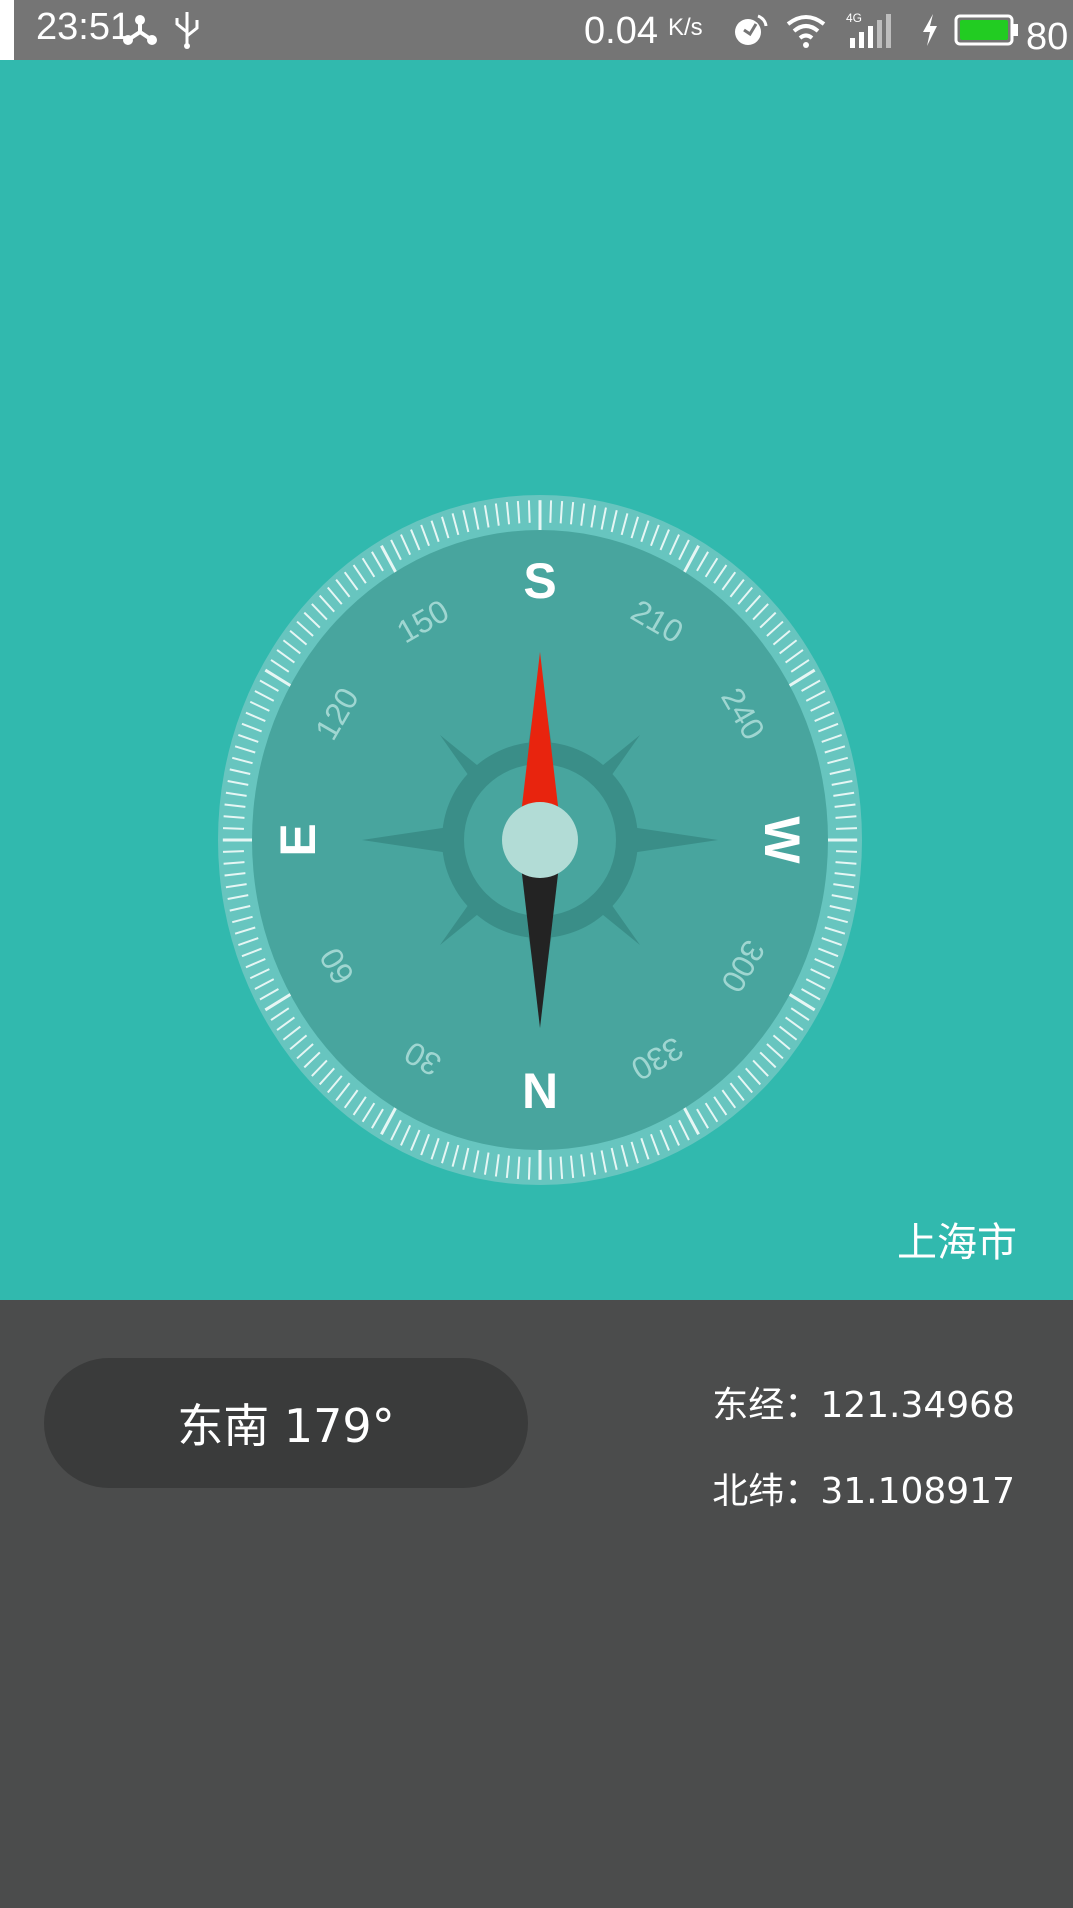  I want to click on longitude-row: 东经：121.34968, so click(863, 1402).